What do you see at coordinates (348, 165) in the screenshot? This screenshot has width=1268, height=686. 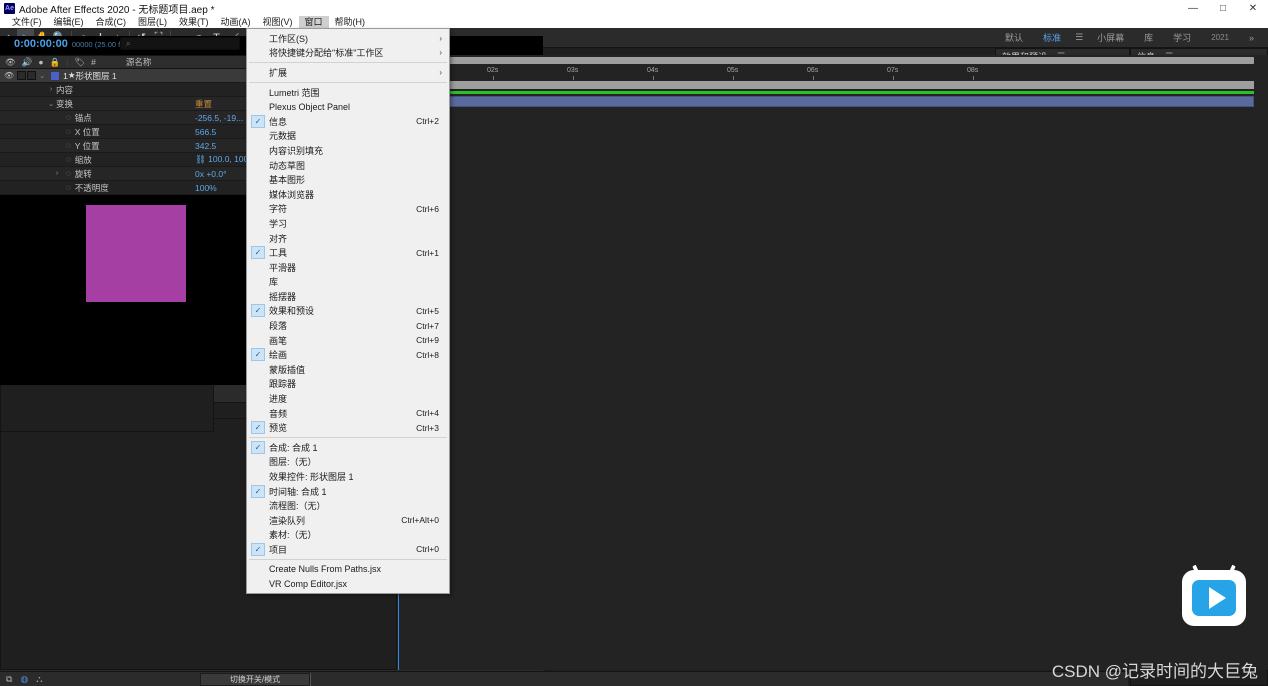 I see `window-menu-item: 动态草图` at bounding box center [348, 165].